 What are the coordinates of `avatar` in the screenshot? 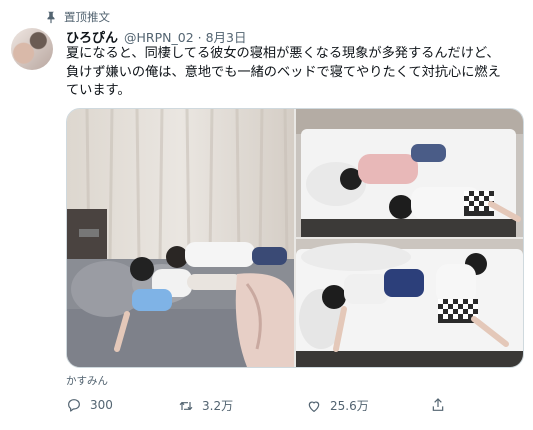 It's located at (32, 49).